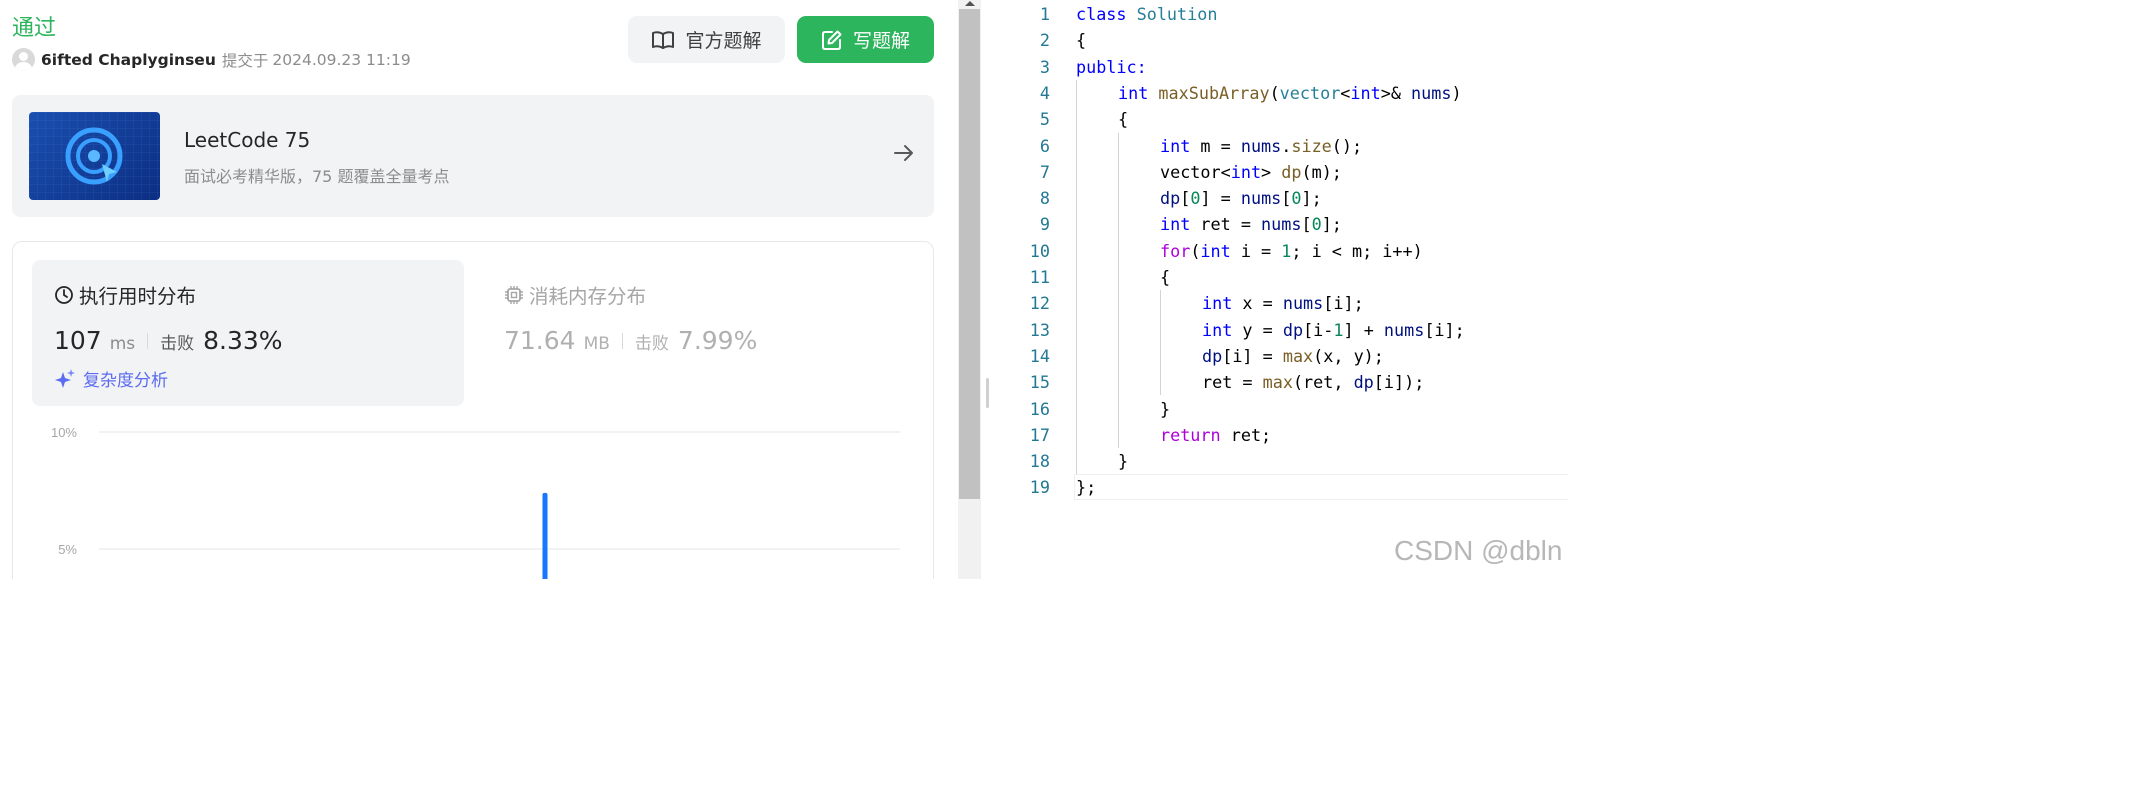  I want to click on code-line: 4 int maxSubArray(vector<int>& nums), so click(1281, 93).